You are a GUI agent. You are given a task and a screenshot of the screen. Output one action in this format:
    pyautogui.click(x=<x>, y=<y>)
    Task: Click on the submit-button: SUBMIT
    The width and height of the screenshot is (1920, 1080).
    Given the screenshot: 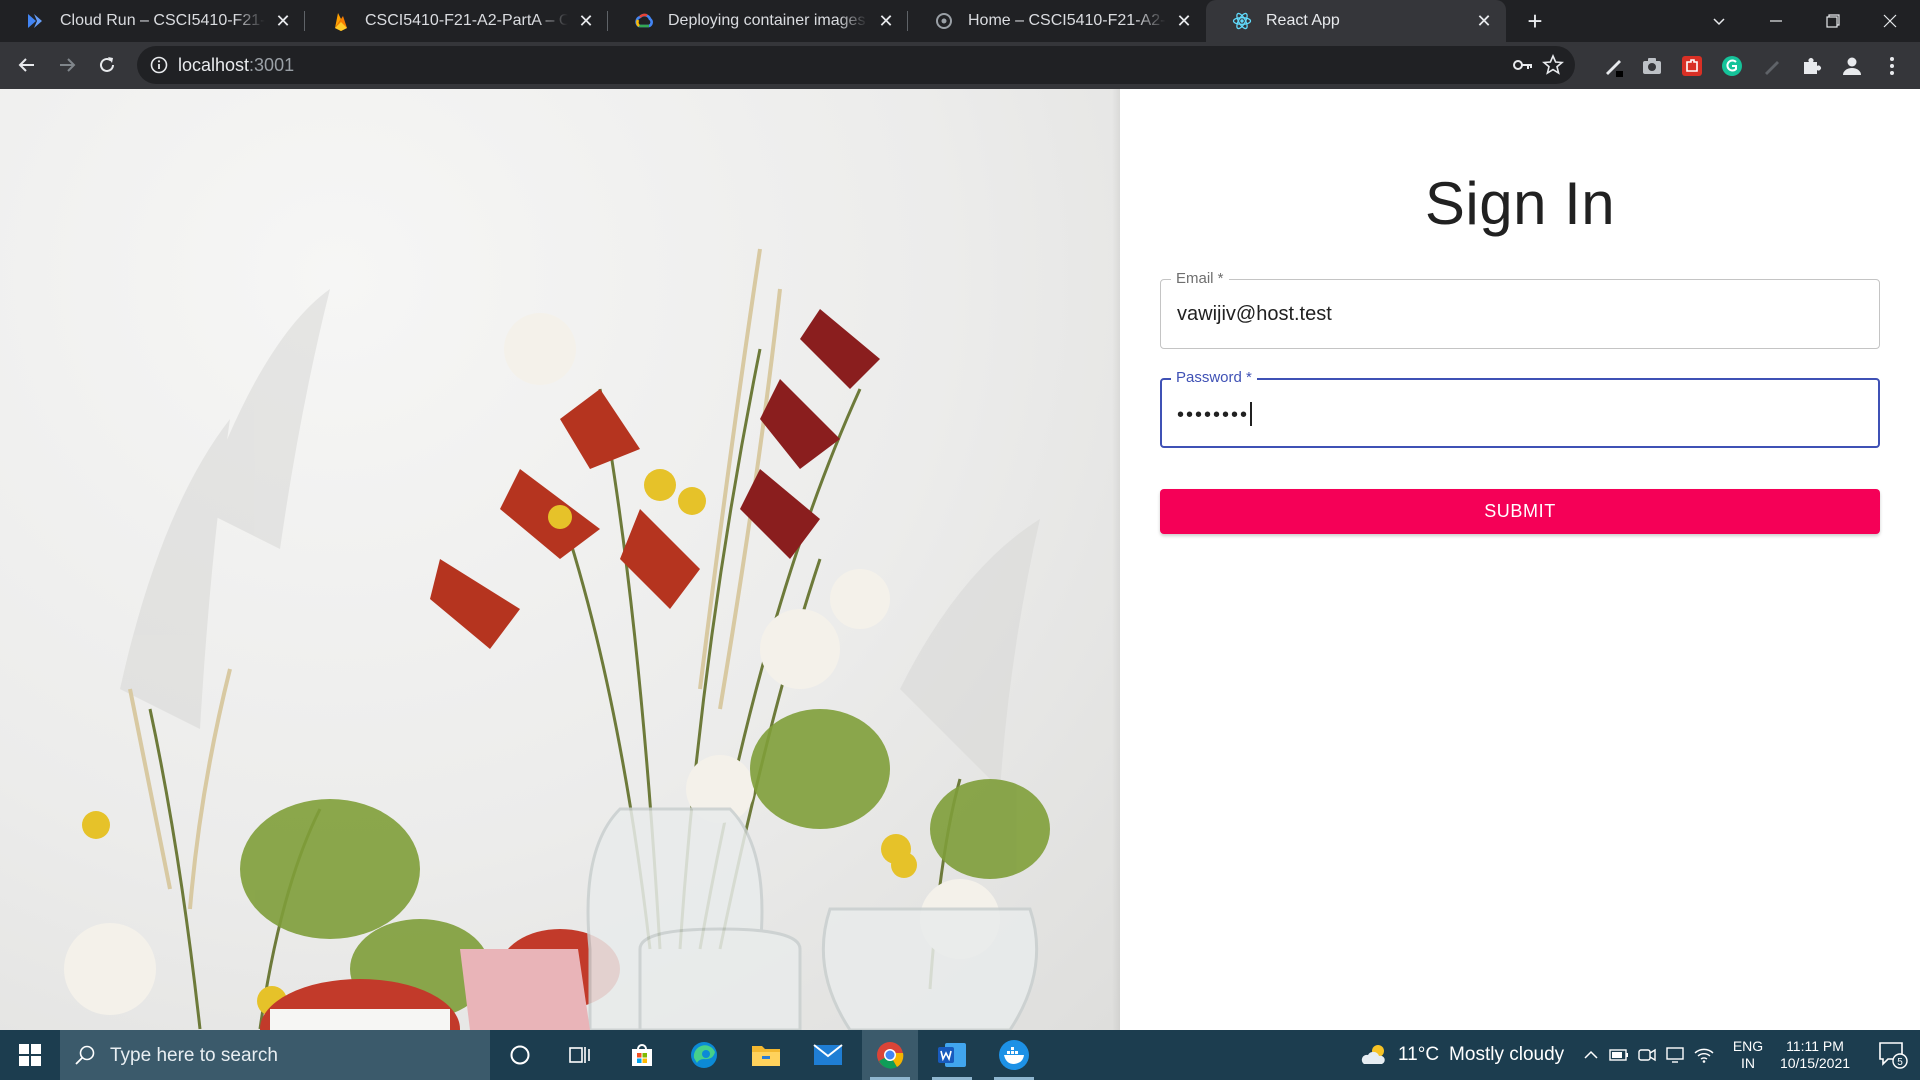 What is the action you would take?
    pyautogui.click(x=1520, y=511)
    